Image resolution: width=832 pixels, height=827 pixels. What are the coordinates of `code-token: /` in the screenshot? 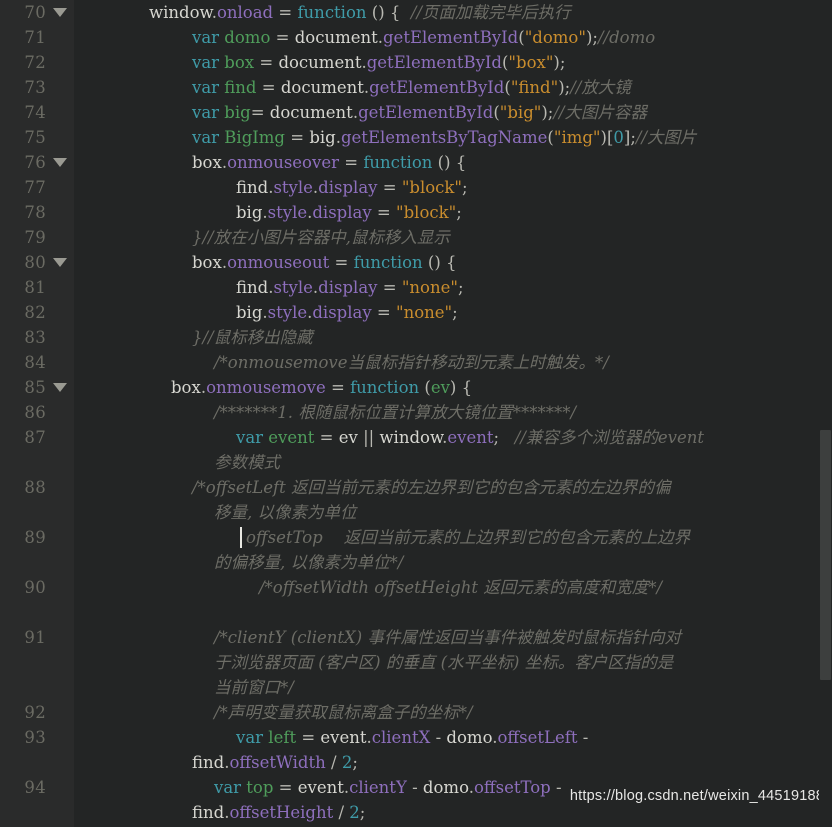 It's located at (341, 812).